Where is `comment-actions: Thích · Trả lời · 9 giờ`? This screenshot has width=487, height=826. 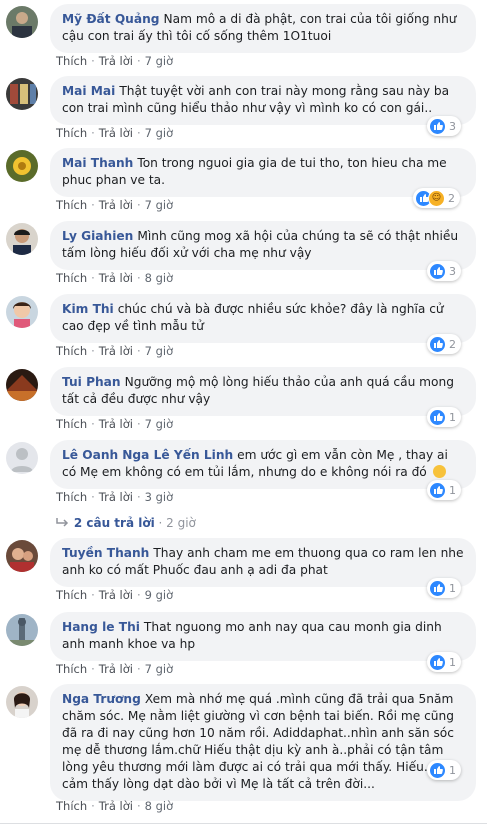 comment-actions: Thích · Trả lời · 9 giờ is located at coordinates (115, 595).